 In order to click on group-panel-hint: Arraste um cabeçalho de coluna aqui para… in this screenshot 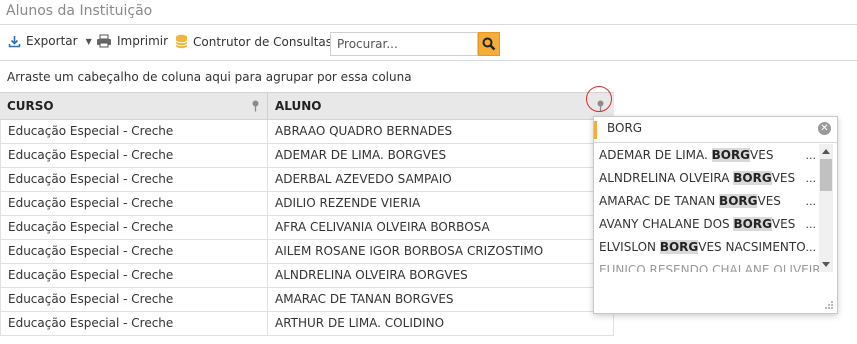, I will do `click(209, 77)`.